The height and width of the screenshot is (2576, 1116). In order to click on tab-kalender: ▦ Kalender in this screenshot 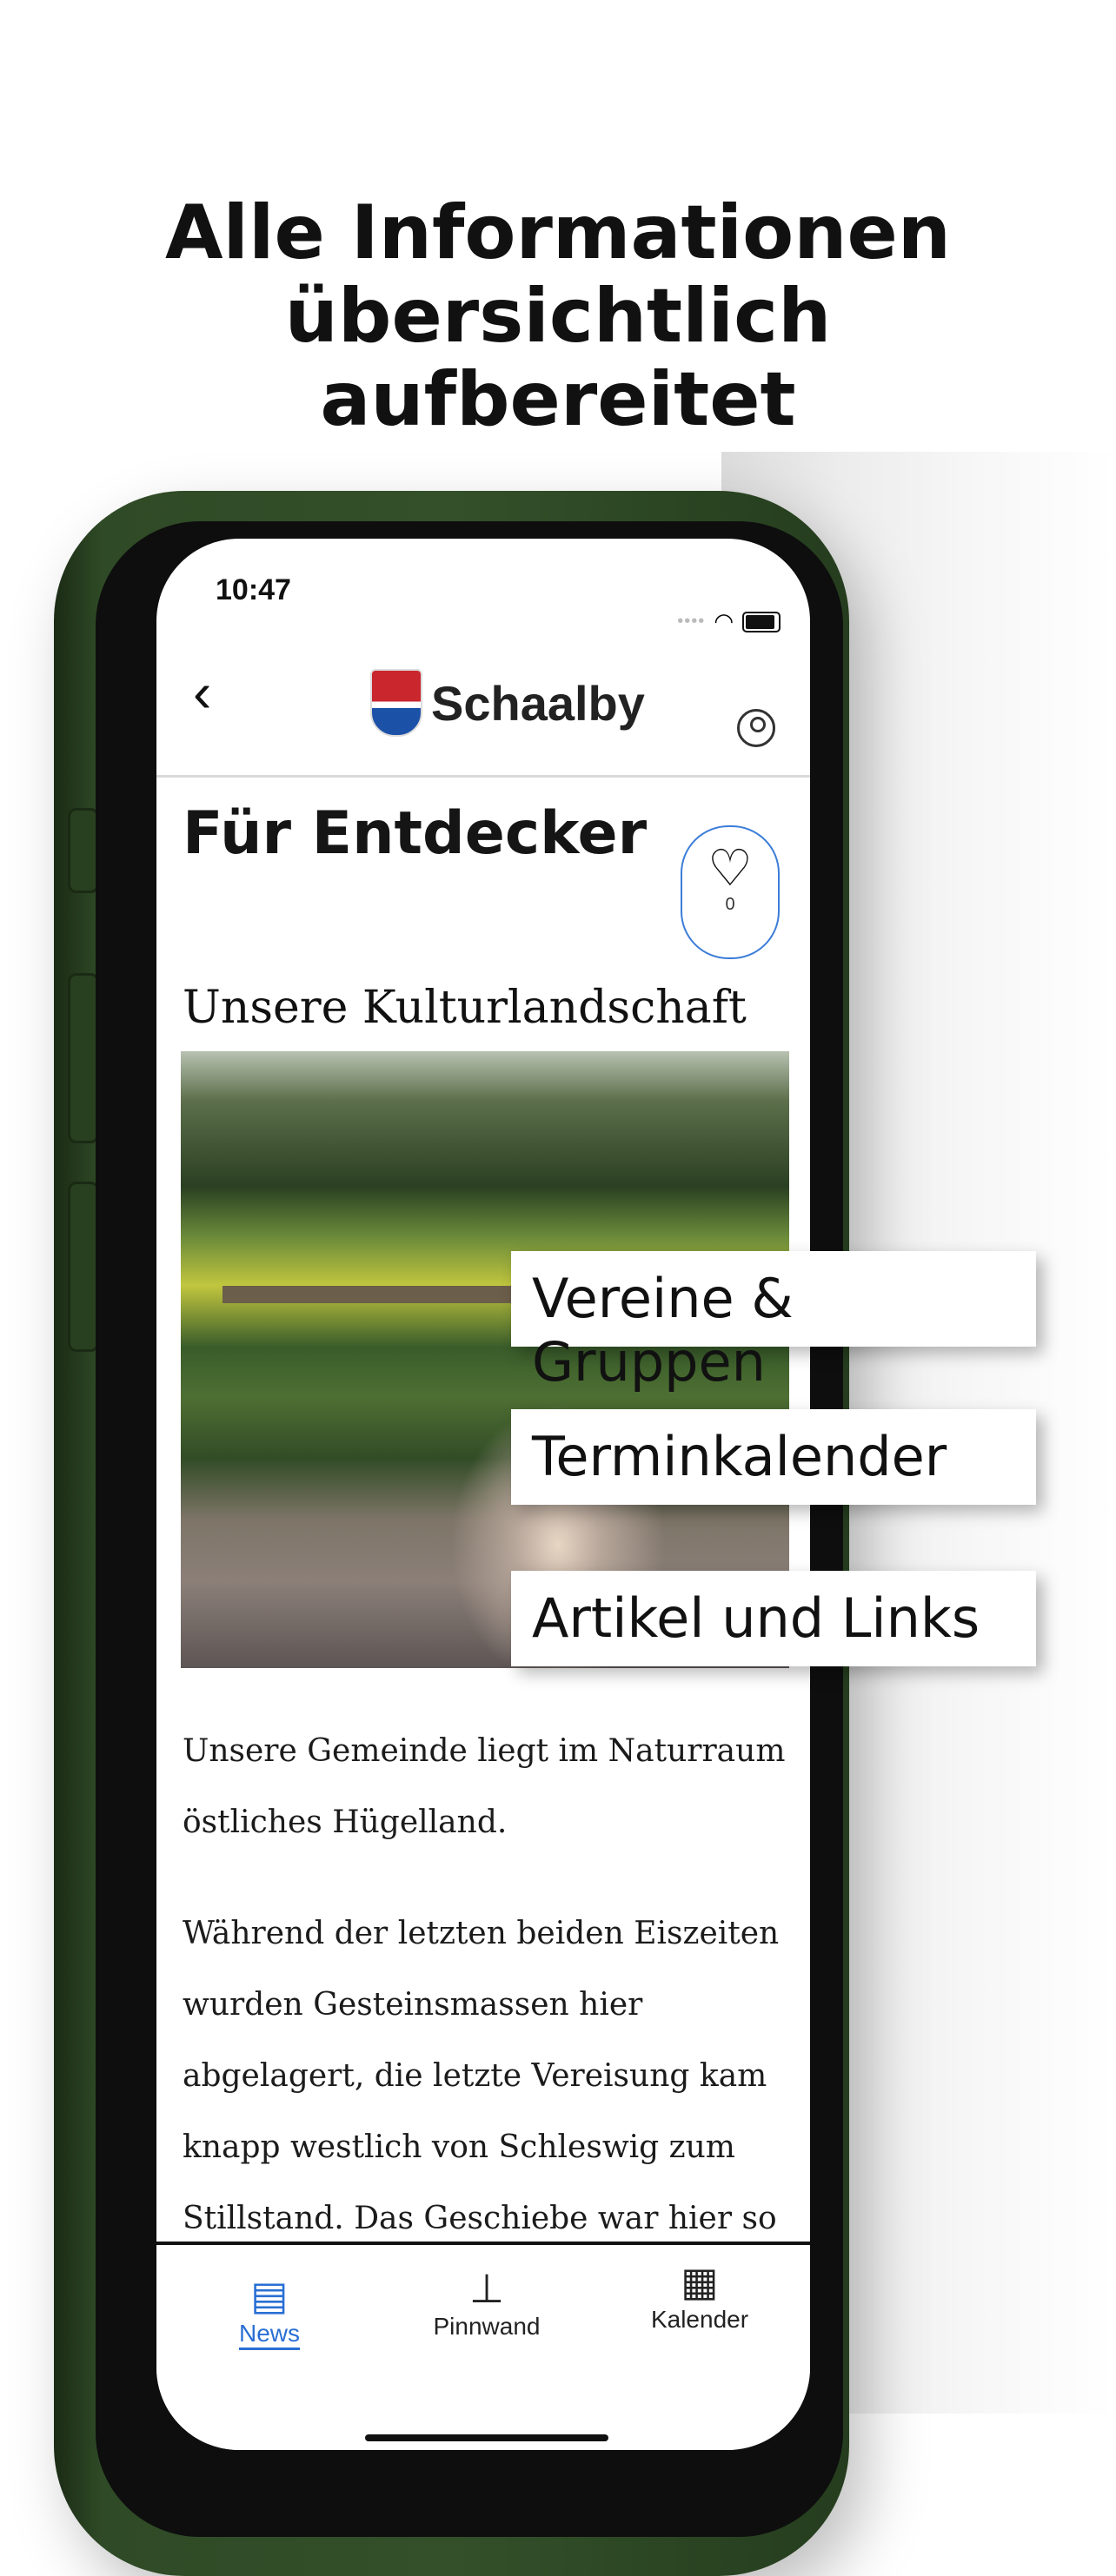, I will do `click(699, 2295)`.